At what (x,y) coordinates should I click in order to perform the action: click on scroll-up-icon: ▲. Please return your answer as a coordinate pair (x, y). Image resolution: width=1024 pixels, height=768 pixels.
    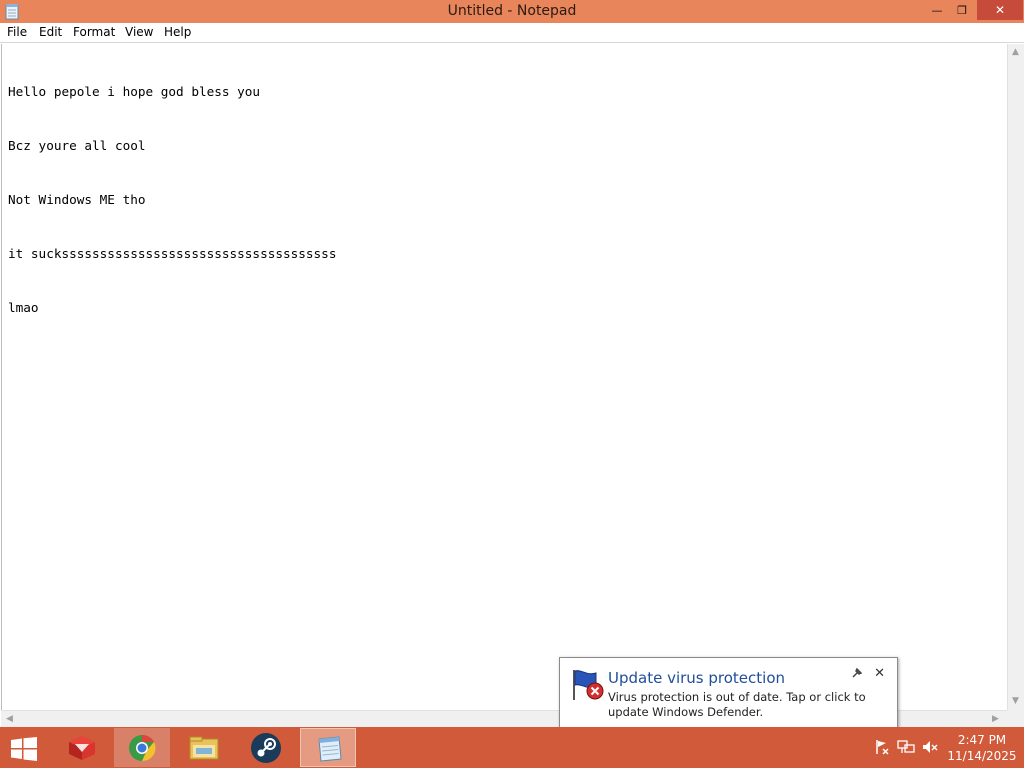
    Looking at the image, I should click on (1015, 52).